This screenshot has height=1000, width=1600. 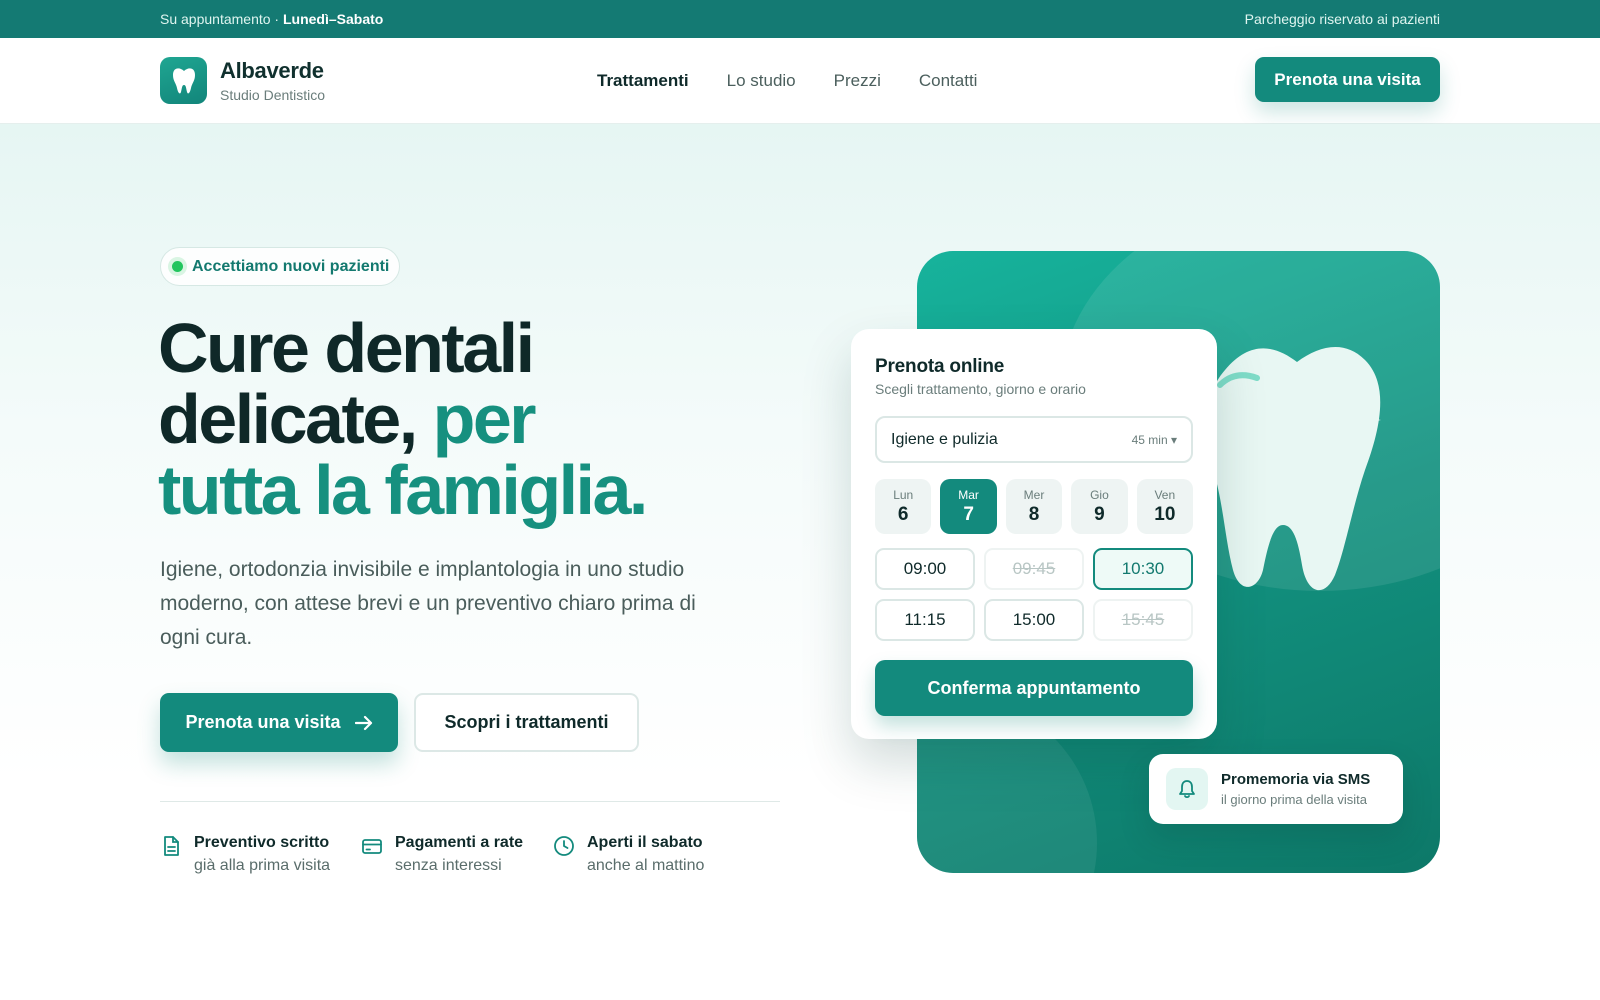 I want to click on confirm-appointment-button: Conferma appuntamento, so click(x=1034, y=688).